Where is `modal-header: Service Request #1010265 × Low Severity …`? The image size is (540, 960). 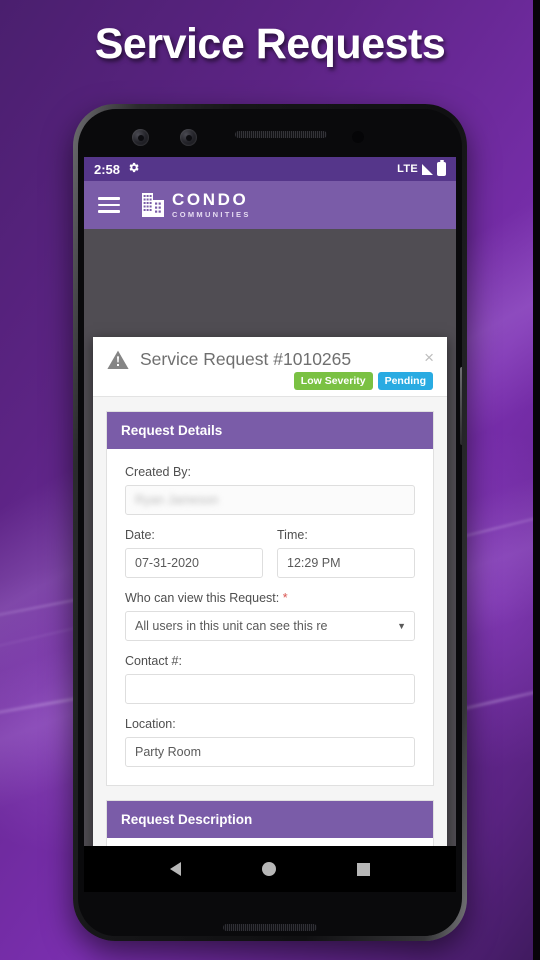 modal-header: Service Request #1010265 × Low Severity … is located at coordinates (270, 367).